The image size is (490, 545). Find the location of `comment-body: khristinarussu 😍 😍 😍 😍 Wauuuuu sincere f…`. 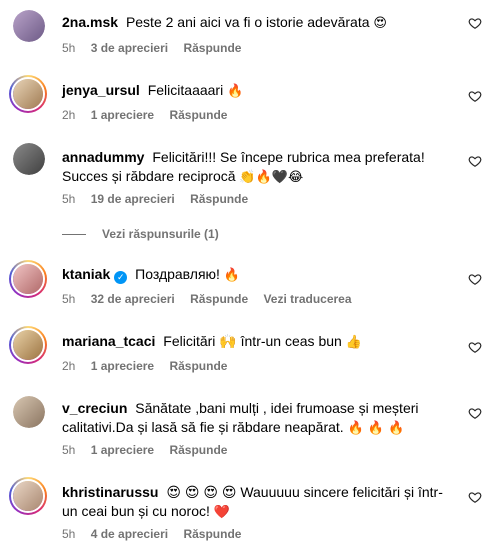

comment-body: khristinarussu 😍 😍 😍 😍 Wauuuuu sincere f… is located at coordinates (256, 502).